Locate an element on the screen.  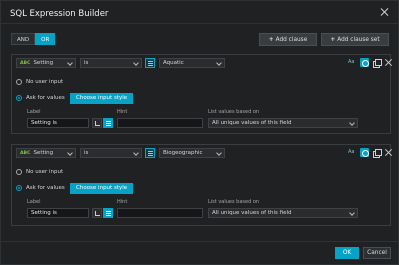
ok-button: OK is located at coordinates (347, 253).